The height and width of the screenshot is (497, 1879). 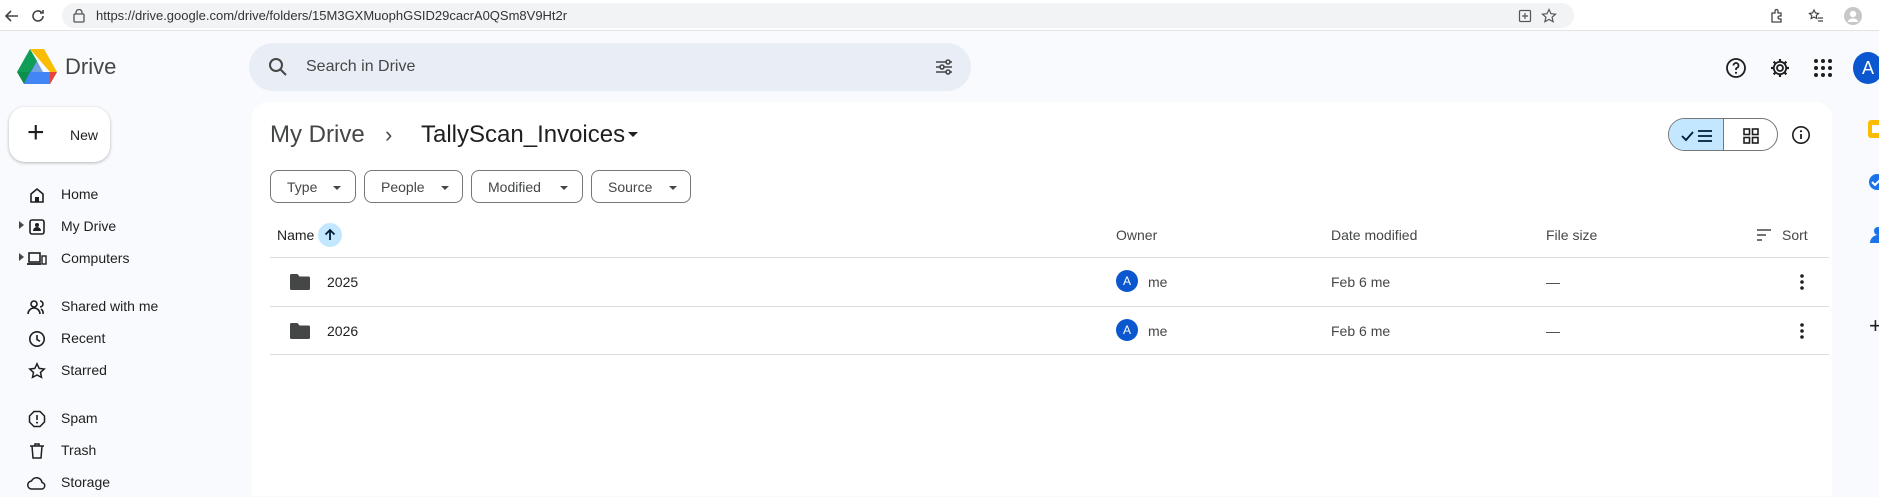 I want to click on extensions-icon, so click(x=1777, y=16).